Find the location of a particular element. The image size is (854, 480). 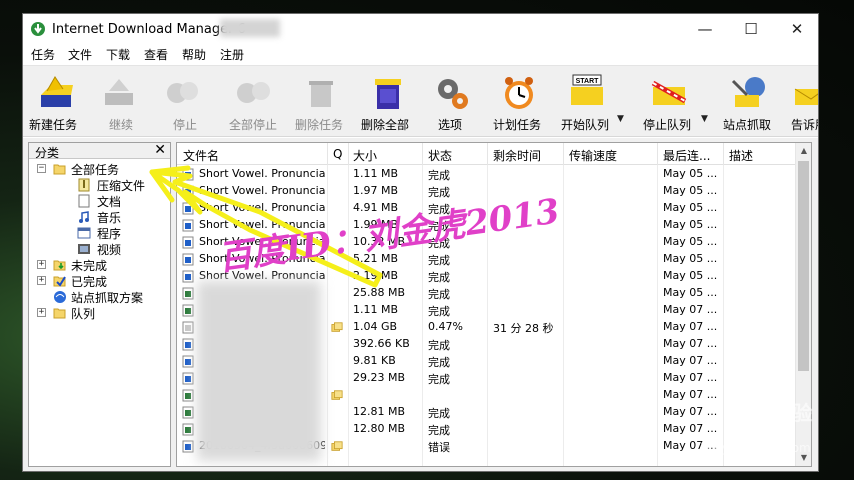

site-grabber-icon is located at coordinates (748, 92).